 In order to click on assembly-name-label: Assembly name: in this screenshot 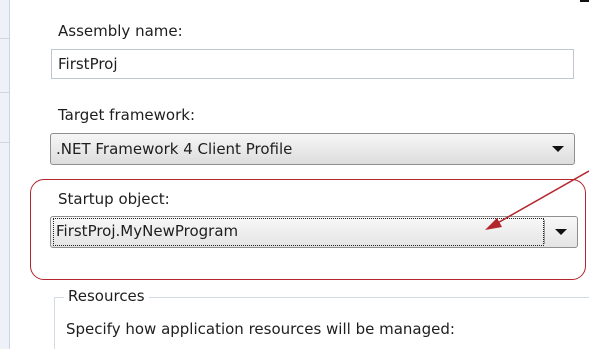, I will do `click(120, 31)`.